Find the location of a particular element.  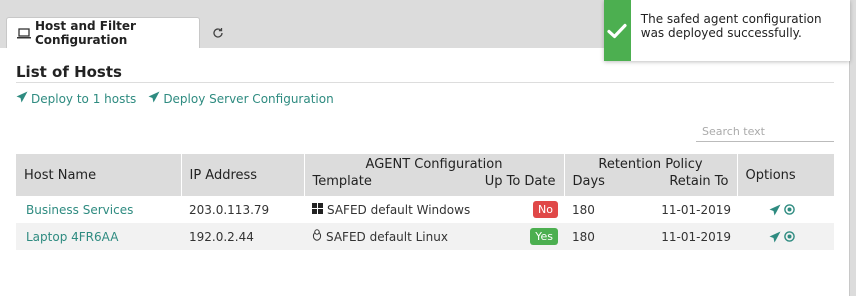

ip-cell: 192.0.2.44 is located at coordinates (242, 236).